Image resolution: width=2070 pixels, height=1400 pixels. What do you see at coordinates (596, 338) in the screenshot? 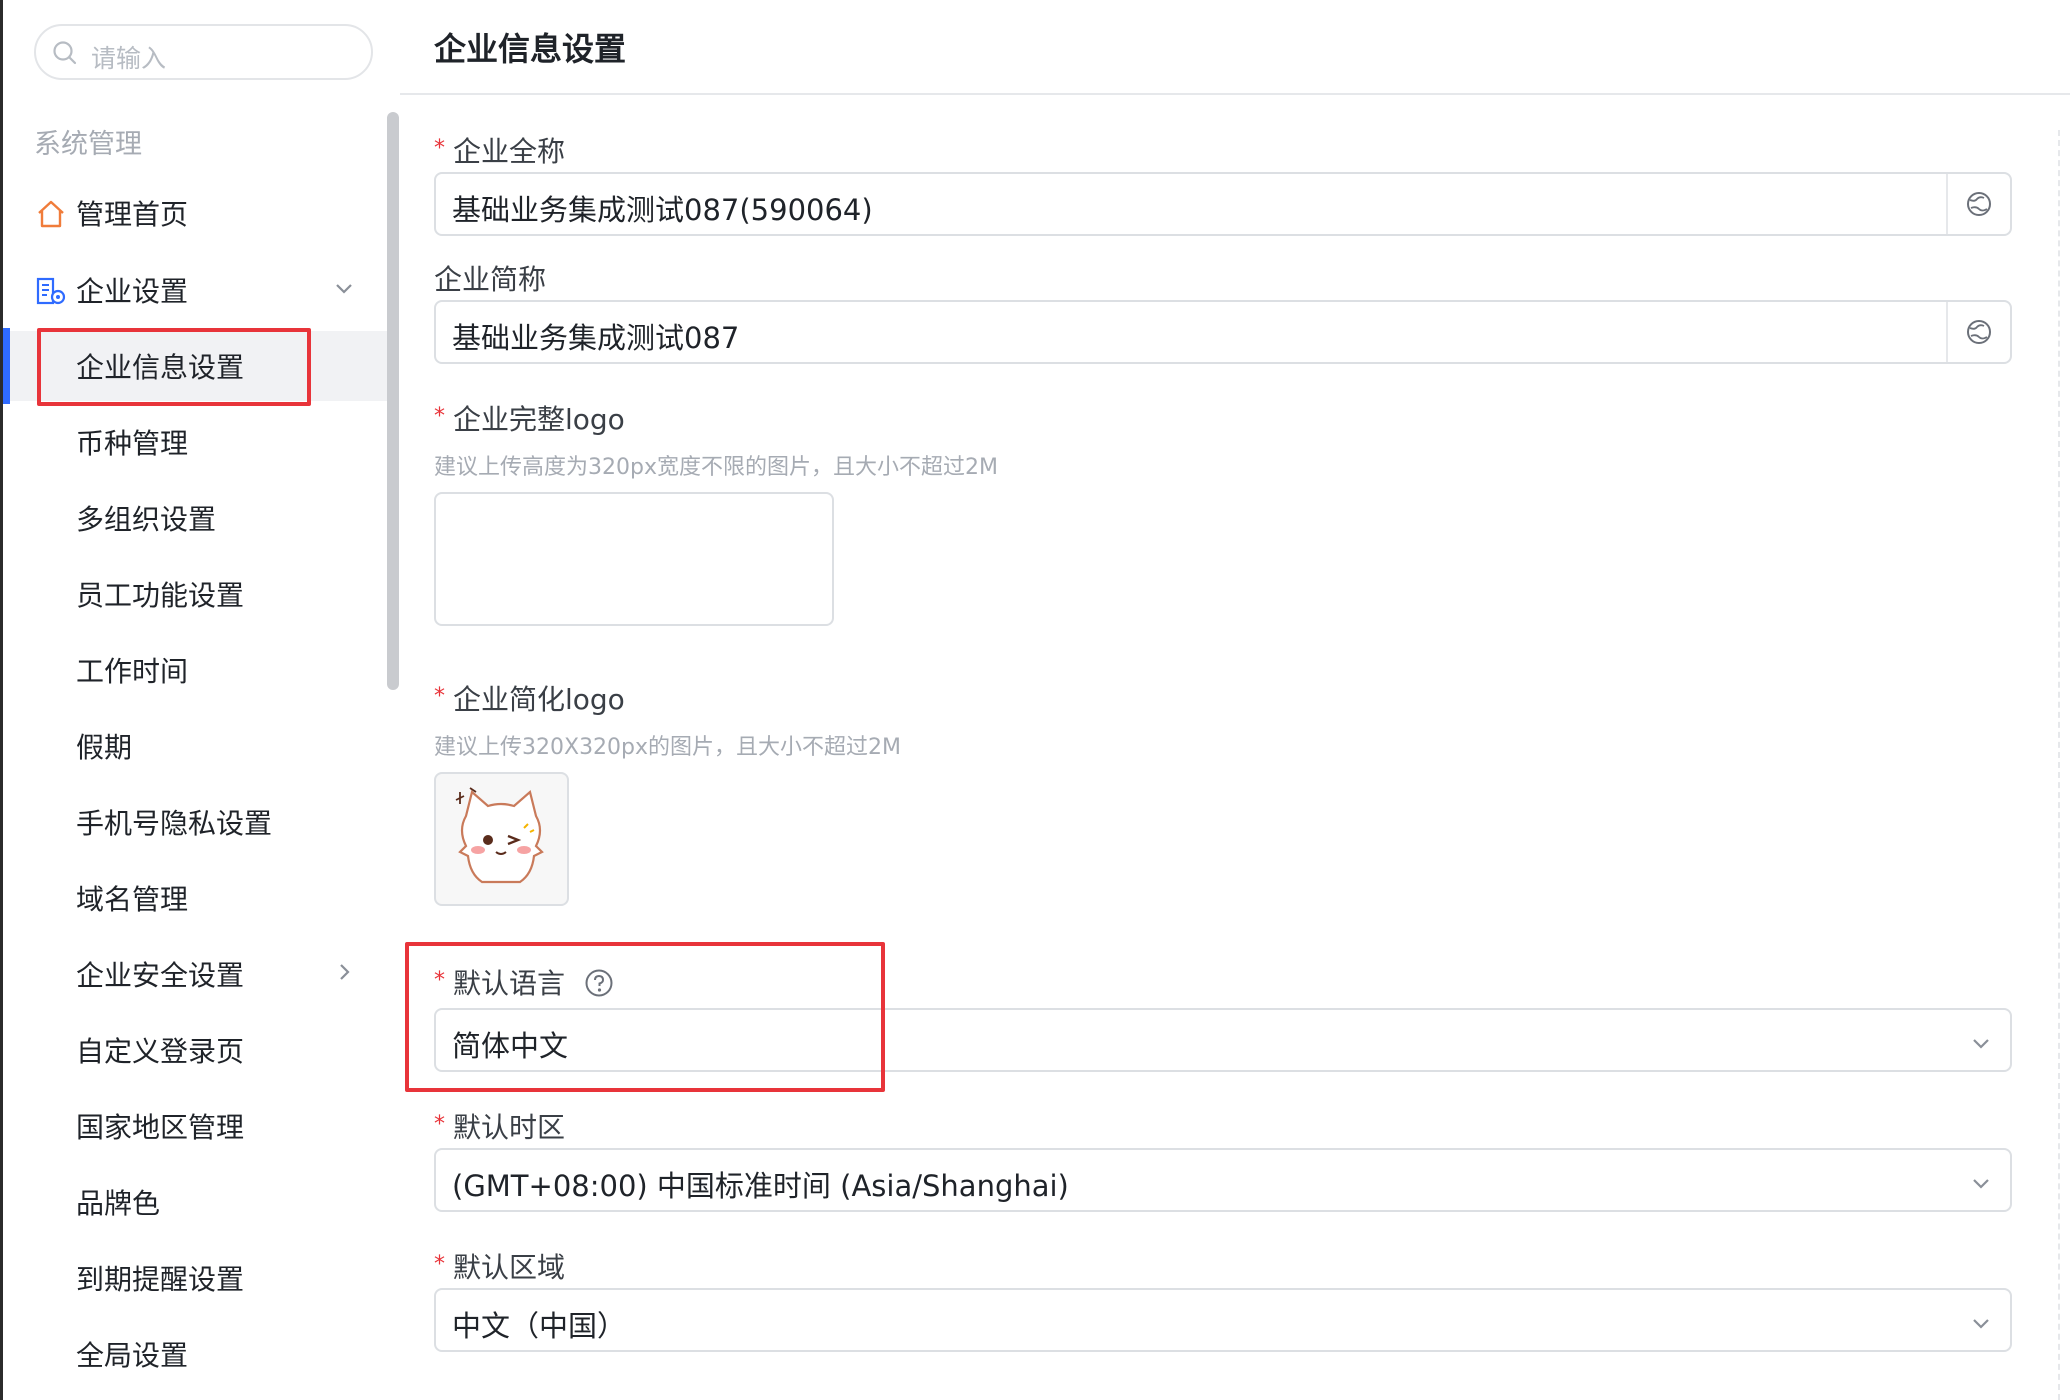
I see `short-name-value: 基础业务集成测试087` at bounding box center [596, 338].